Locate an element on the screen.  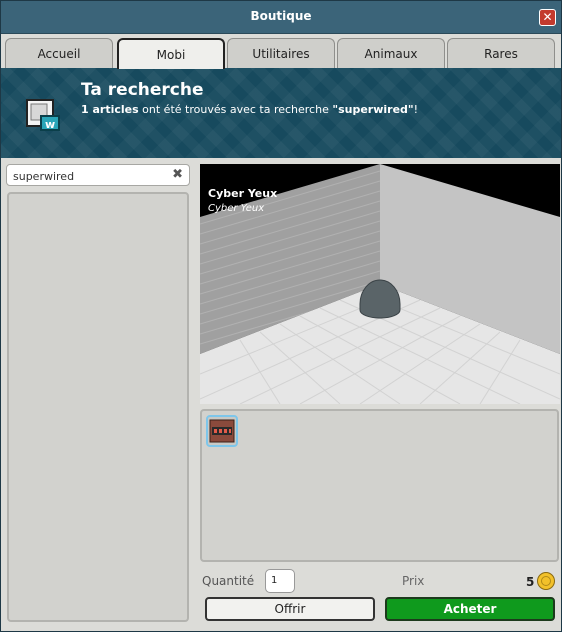
quantity-label: Quantité is located at coordinates (228, 581).